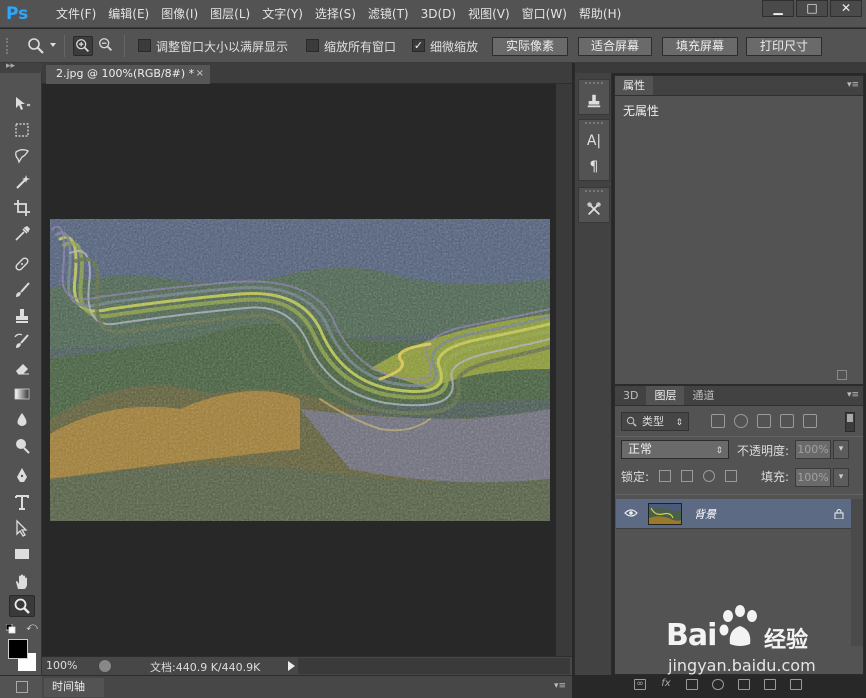 The image size is (866, 698). What do you see at coordinates (105, 666) in the screenshot?
I see `share-icon` at bounding box center [105, 666].